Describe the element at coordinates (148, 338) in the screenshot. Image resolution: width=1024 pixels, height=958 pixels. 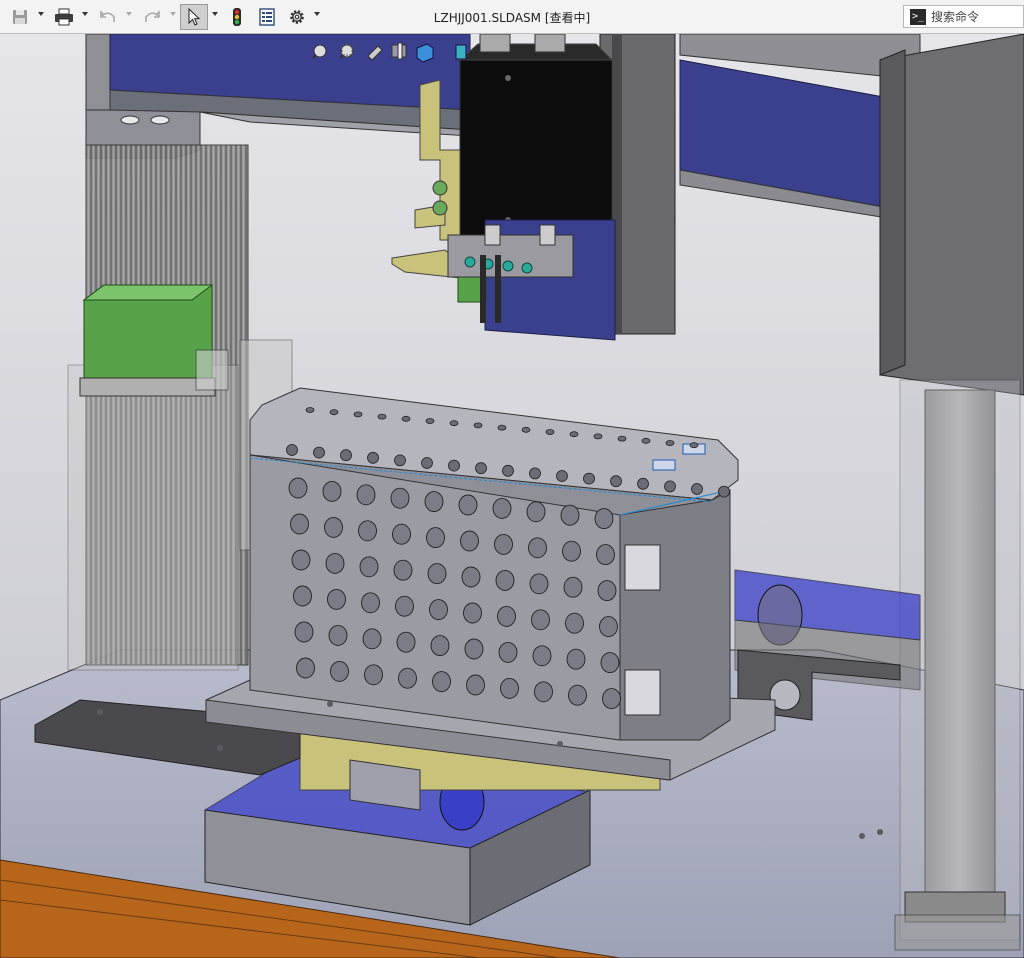
I see `green-motor-block` at that location.